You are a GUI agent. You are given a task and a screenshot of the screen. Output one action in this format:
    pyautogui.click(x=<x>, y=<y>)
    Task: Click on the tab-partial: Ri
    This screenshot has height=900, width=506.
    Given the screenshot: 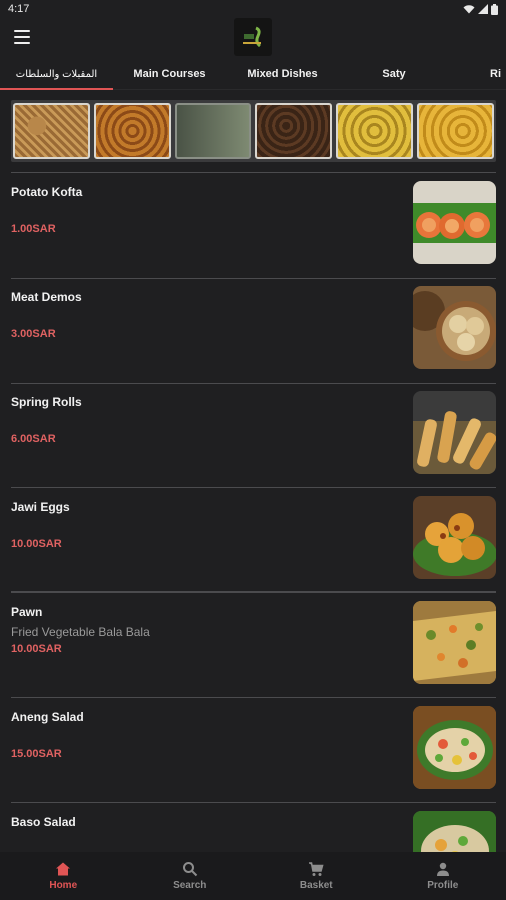 What is the action you would take?
    pyautogui.click(x=498, y=74)
    